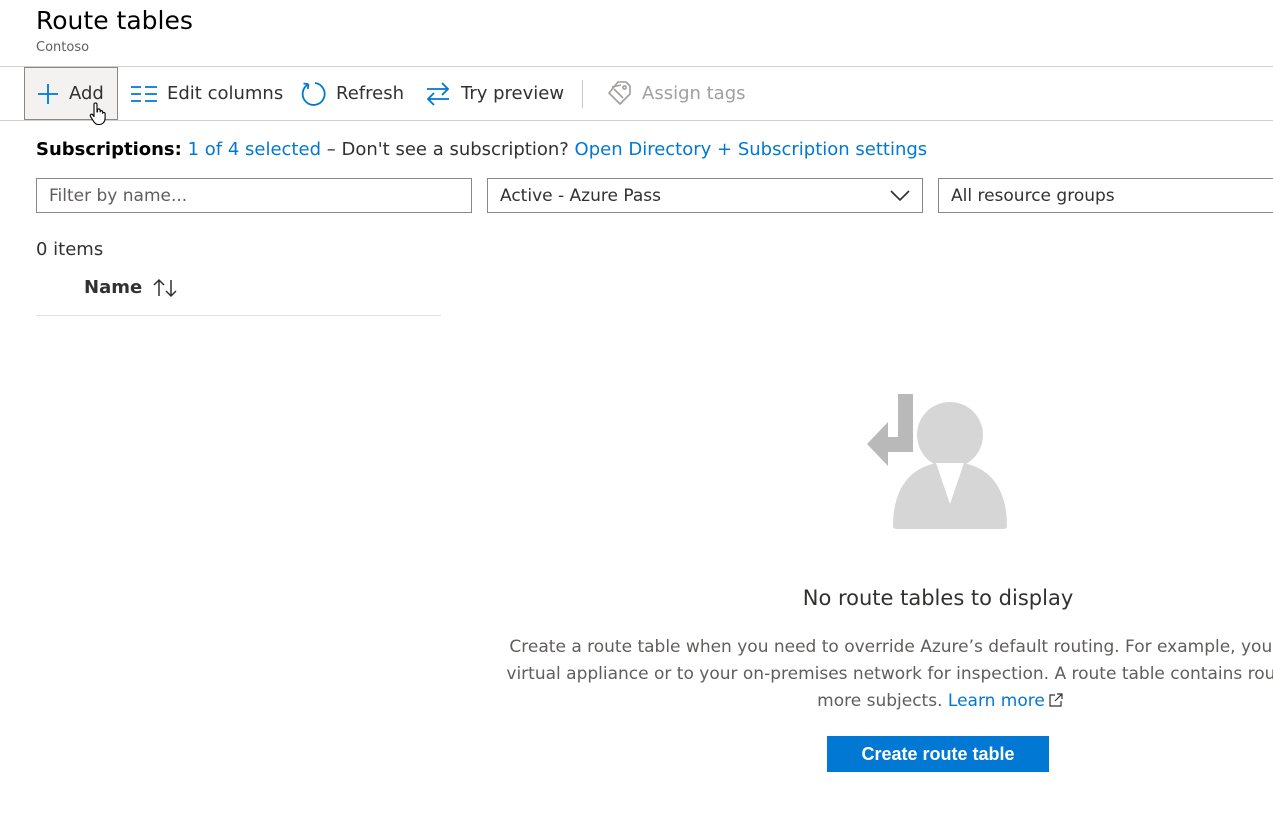 The width and height of the screenshot is (1273, 823). Describe the element at coordinates (109, 149) in the screenshot. I see `subscriptions-label: Subscriptions:` at that location.